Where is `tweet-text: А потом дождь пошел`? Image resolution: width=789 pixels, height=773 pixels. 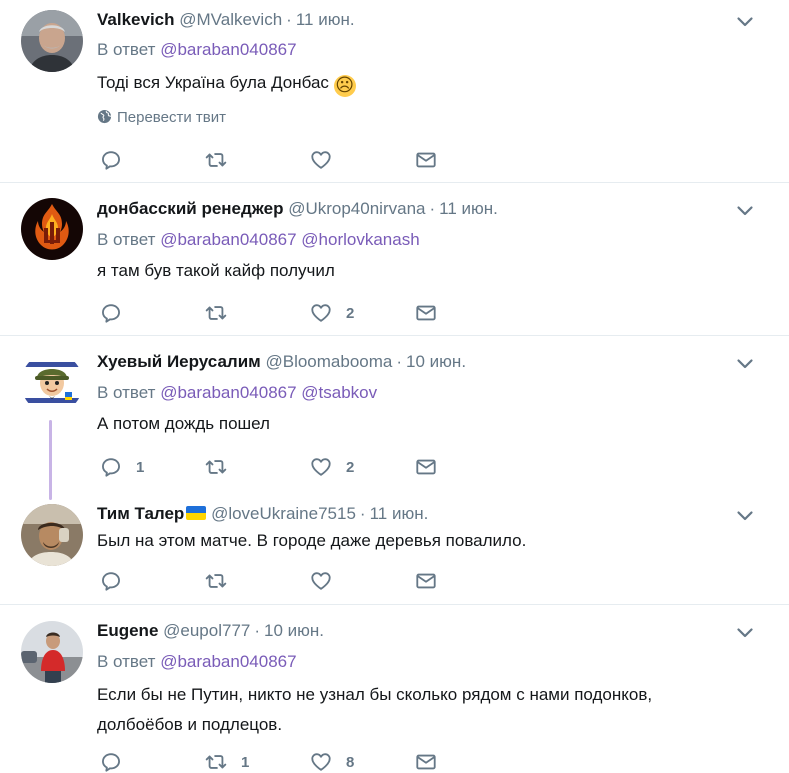 tweet-text: А потом дождь пошел is located at coordinates (183, 423).